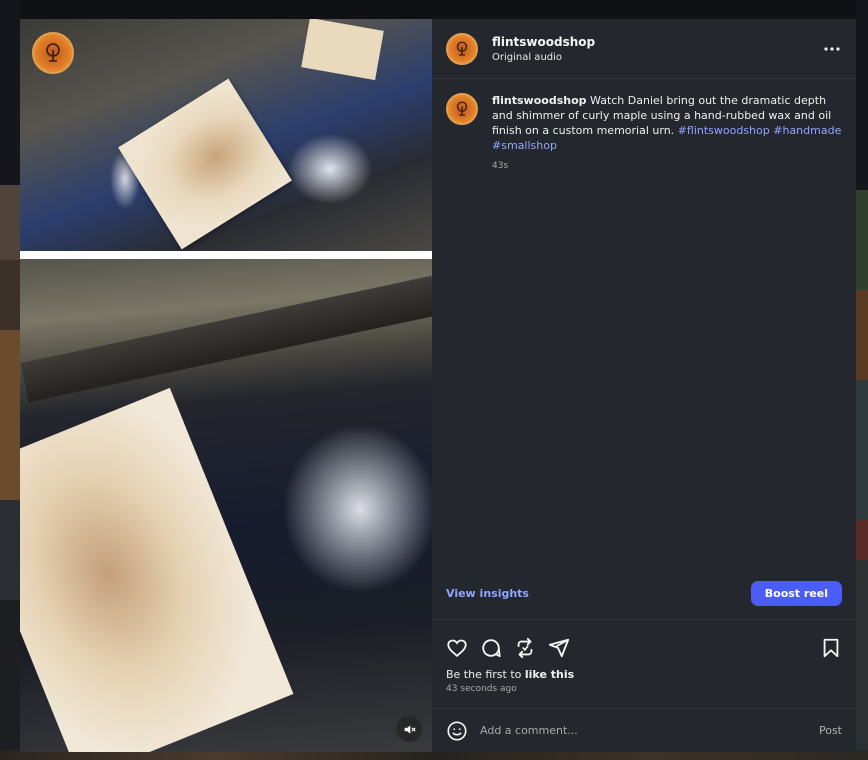 The height and width of the screenshot is (760, 868). What do you see at coordinates (524, 145) in the screenshot?
I see `hashtag-link: #smallshop` at bounding box center [524, 145].